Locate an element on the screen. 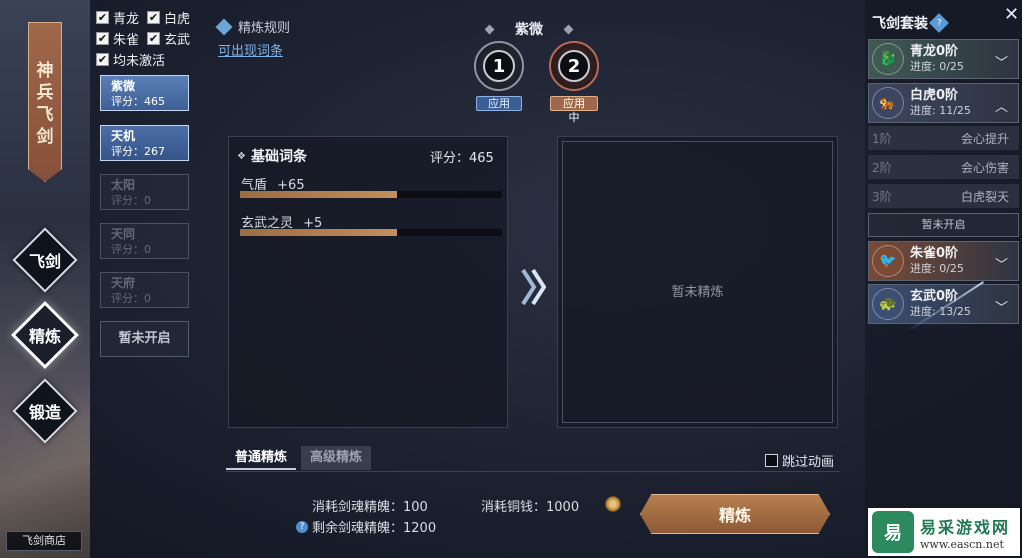  slot-2-button: 2 is located at coordinates (574, 66).